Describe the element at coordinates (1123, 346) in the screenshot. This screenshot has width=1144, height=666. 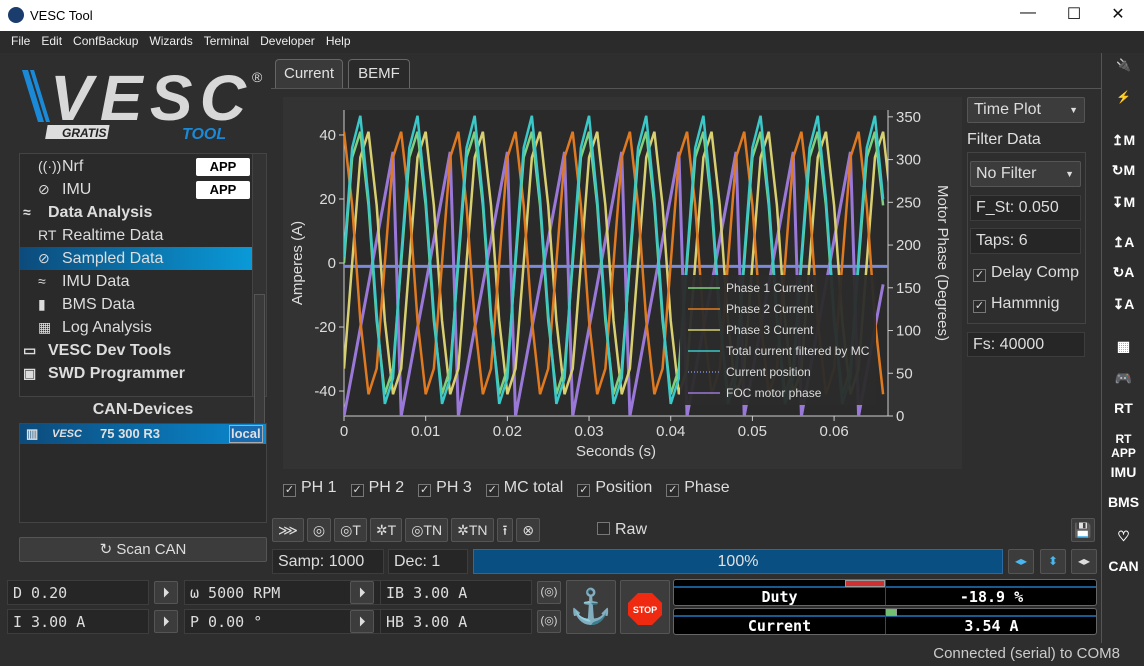
I see `sidebar-button-8-icon: ▦` at that location.